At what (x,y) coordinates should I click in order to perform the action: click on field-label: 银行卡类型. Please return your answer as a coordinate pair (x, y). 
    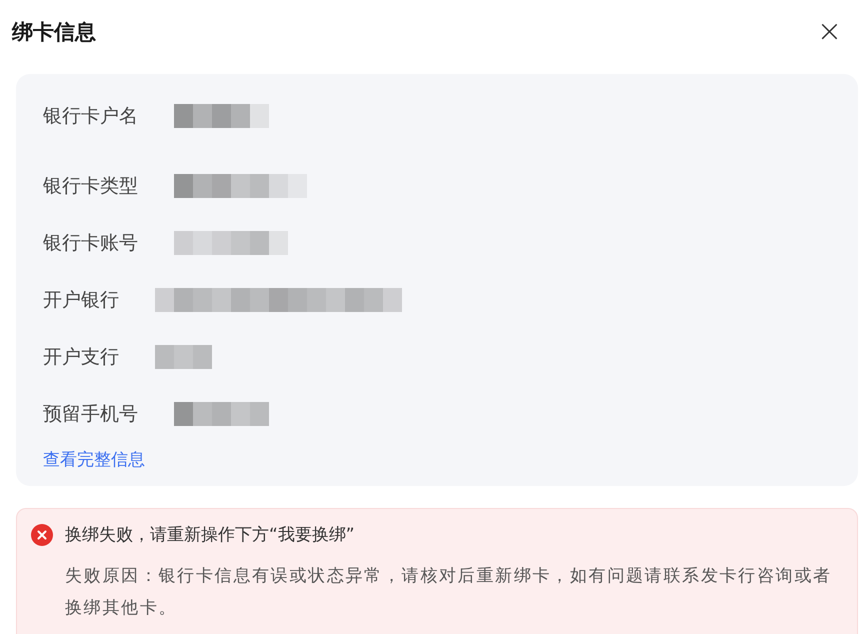
    Looking at the image, I should click on (90, 186).